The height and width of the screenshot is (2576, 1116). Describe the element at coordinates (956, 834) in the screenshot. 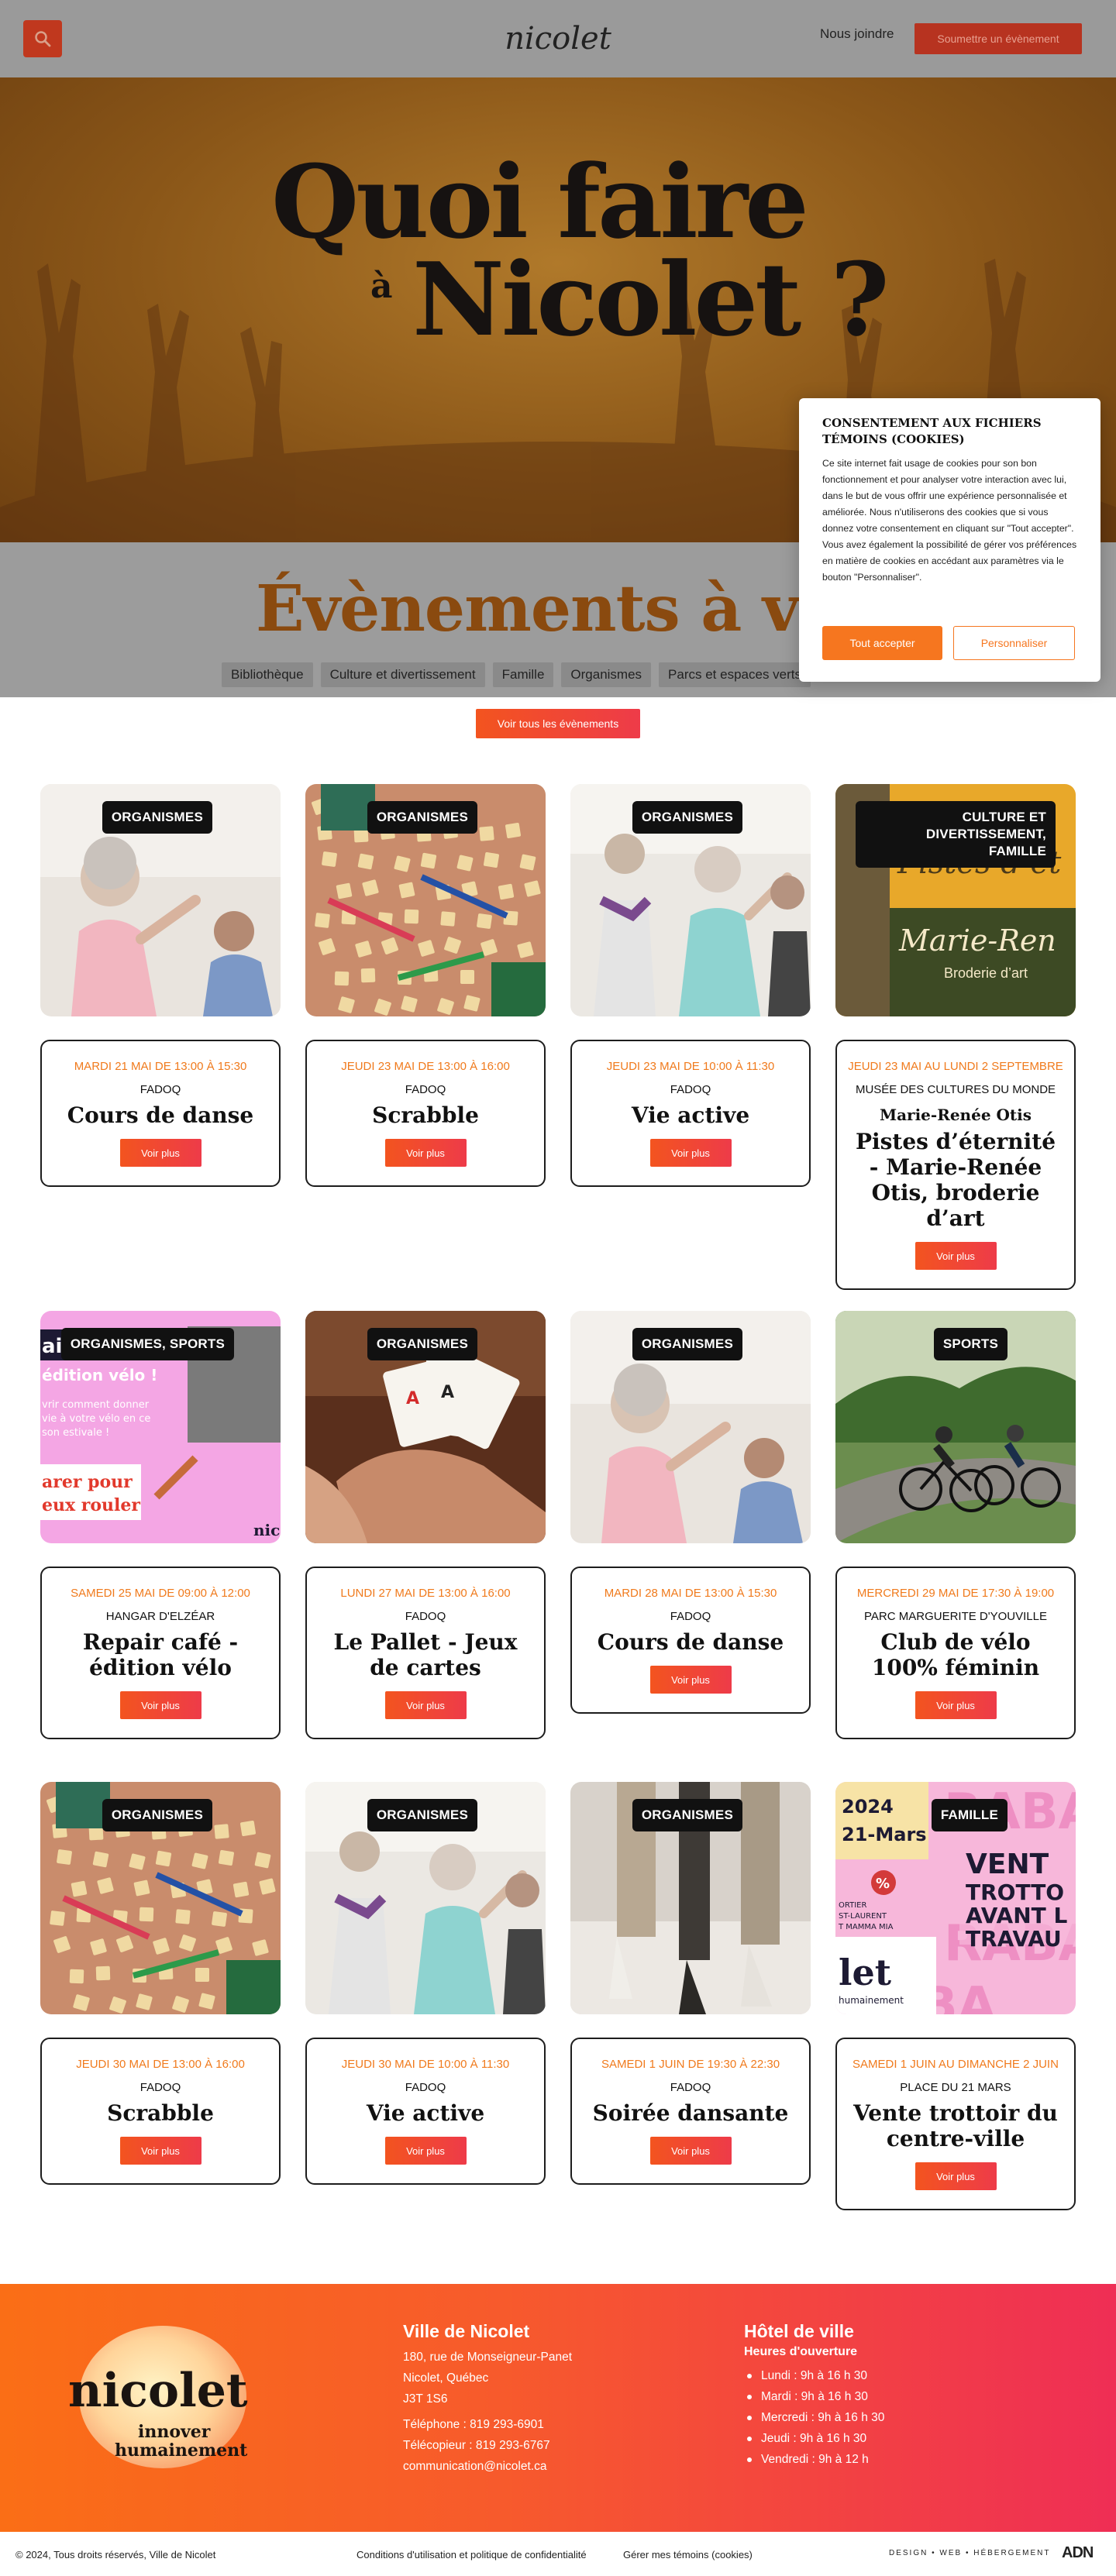

I see `category-badge: Culture et divertissement, Famille` at that location.